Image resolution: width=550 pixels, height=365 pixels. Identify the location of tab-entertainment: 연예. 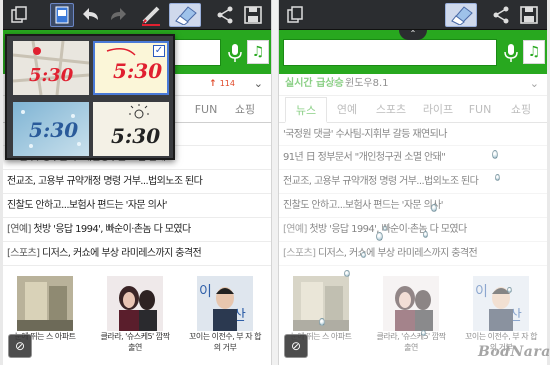
(347, 110).